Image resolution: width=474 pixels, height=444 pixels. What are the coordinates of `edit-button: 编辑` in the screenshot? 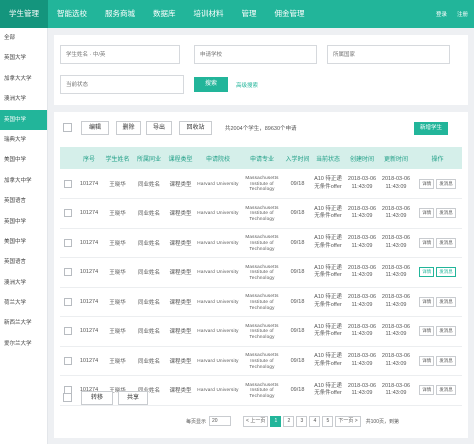 It's located at (95, 128).